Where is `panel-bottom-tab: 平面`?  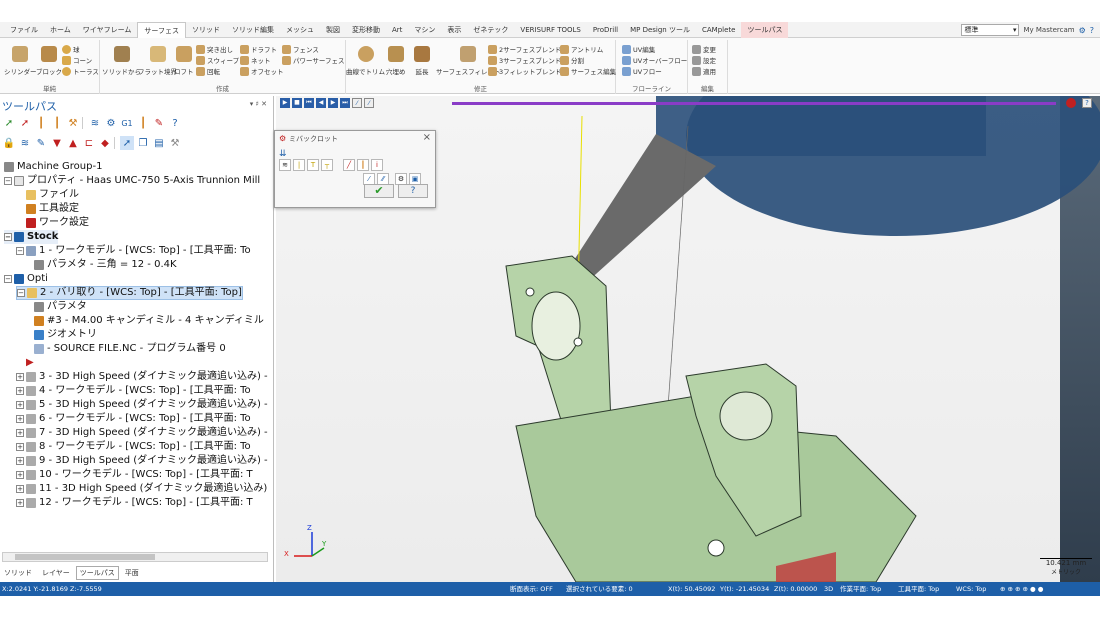 panel-bottom-tab: 平面 is located at coordinates (132, 573).